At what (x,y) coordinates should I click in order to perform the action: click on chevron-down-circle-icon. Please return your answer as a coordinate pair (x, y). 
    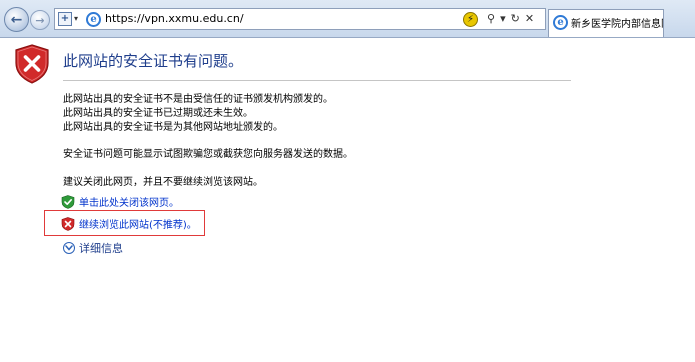
    Looking at the image, I should click on (69, 248).